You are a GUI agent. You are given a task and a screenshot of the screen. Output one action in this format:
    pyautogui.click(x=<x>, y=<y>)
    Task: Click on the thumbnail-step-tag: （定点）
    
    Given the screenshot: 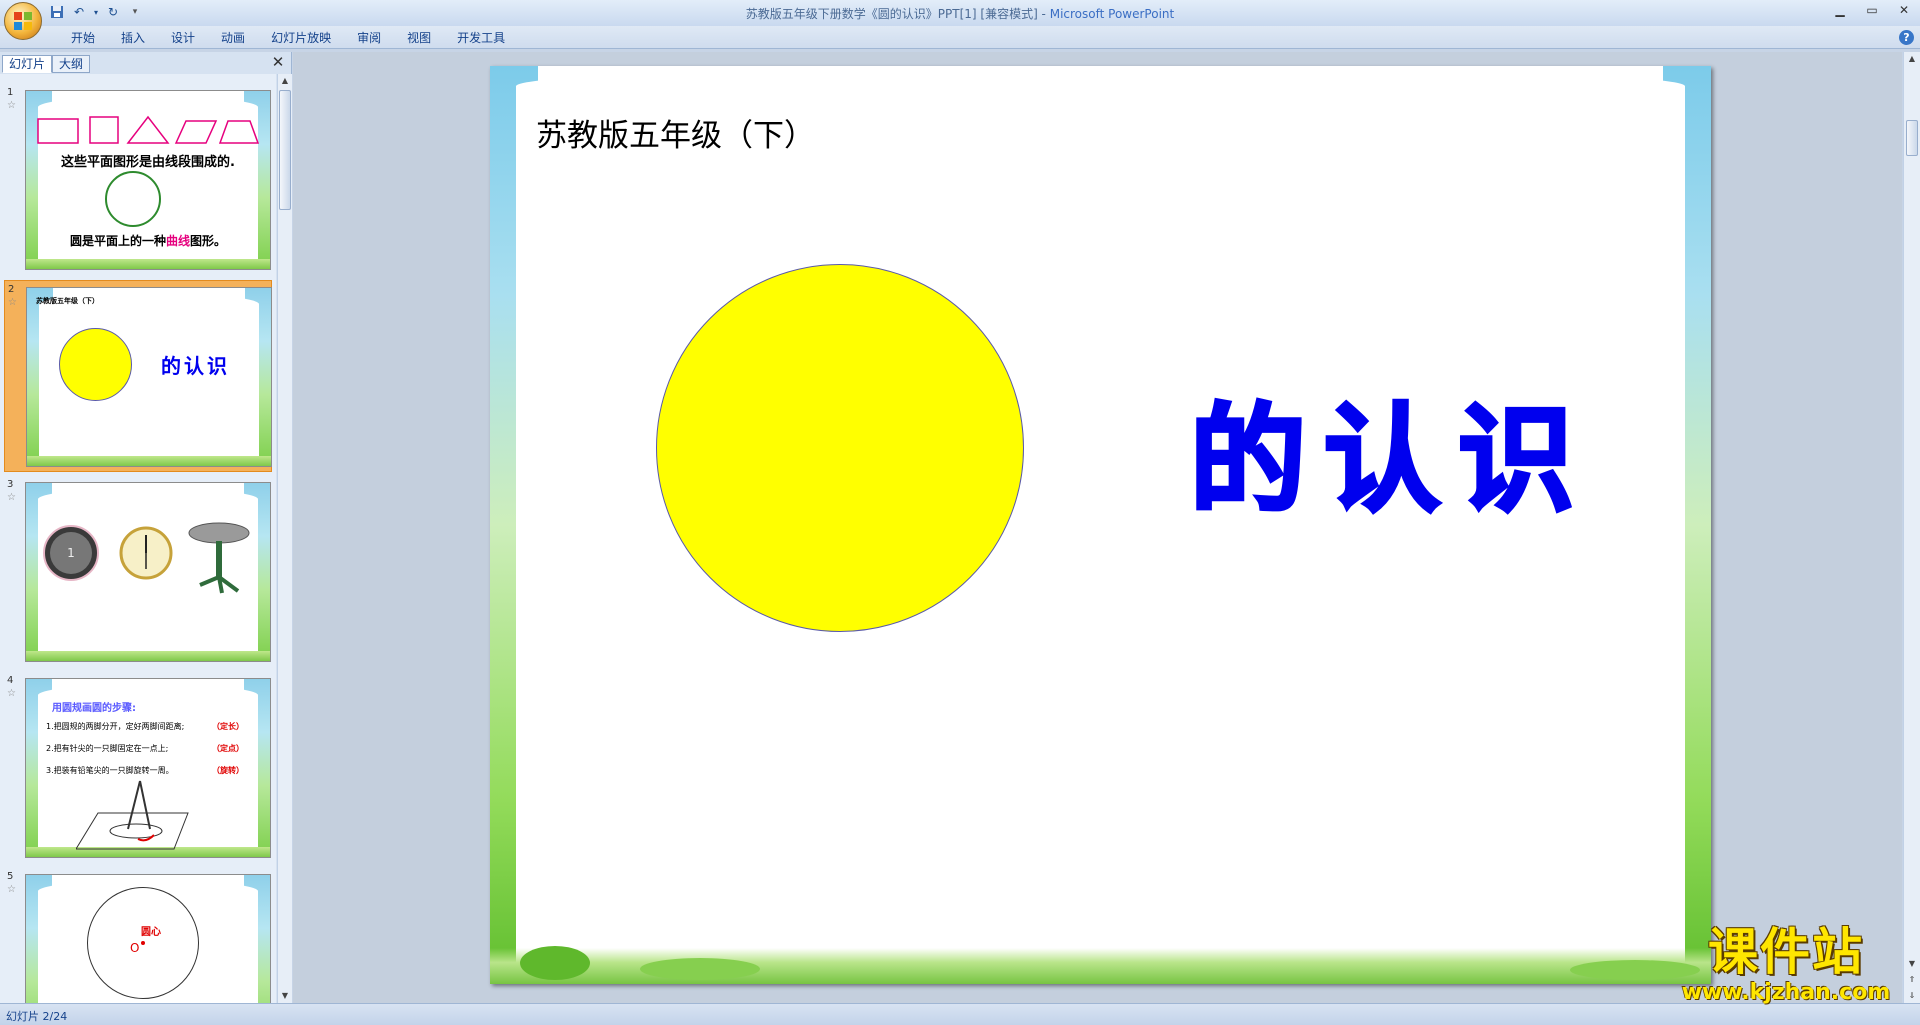 What is the action you would take?
    pyautogui.click(x=228, y=748)
    